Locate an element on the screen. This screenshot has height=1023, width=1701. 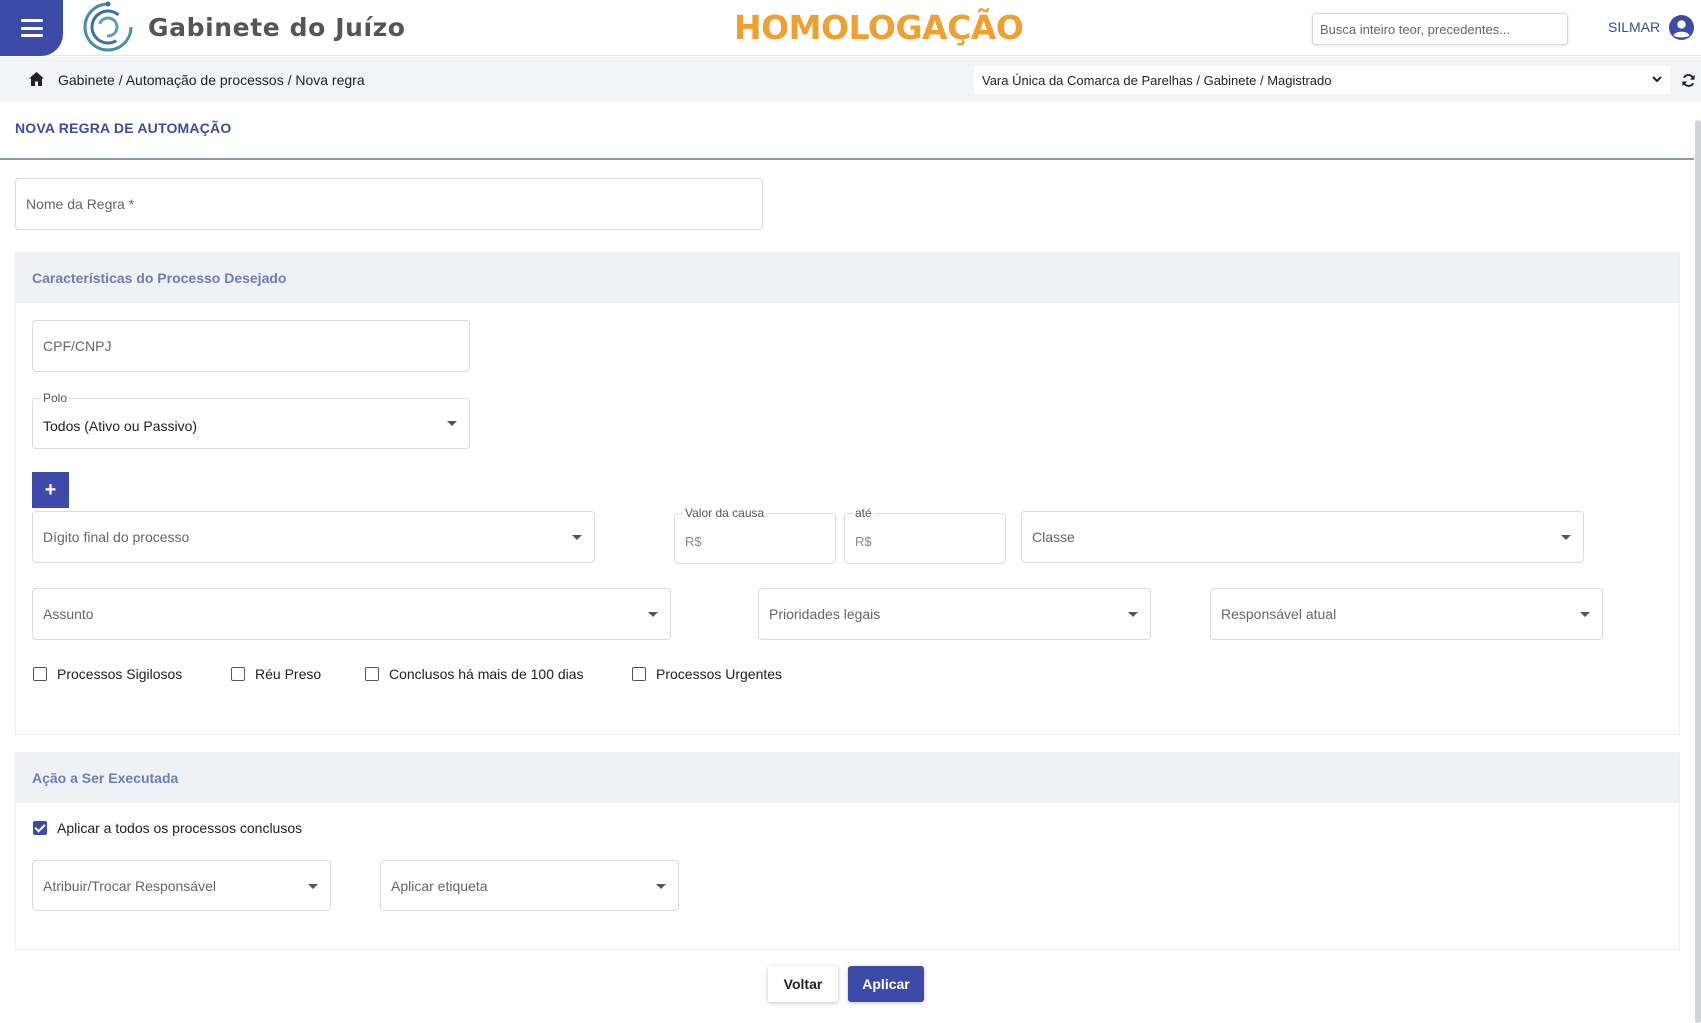
cause-value-from-field: Valor da causa R$ is located at coordinates (755, 535).